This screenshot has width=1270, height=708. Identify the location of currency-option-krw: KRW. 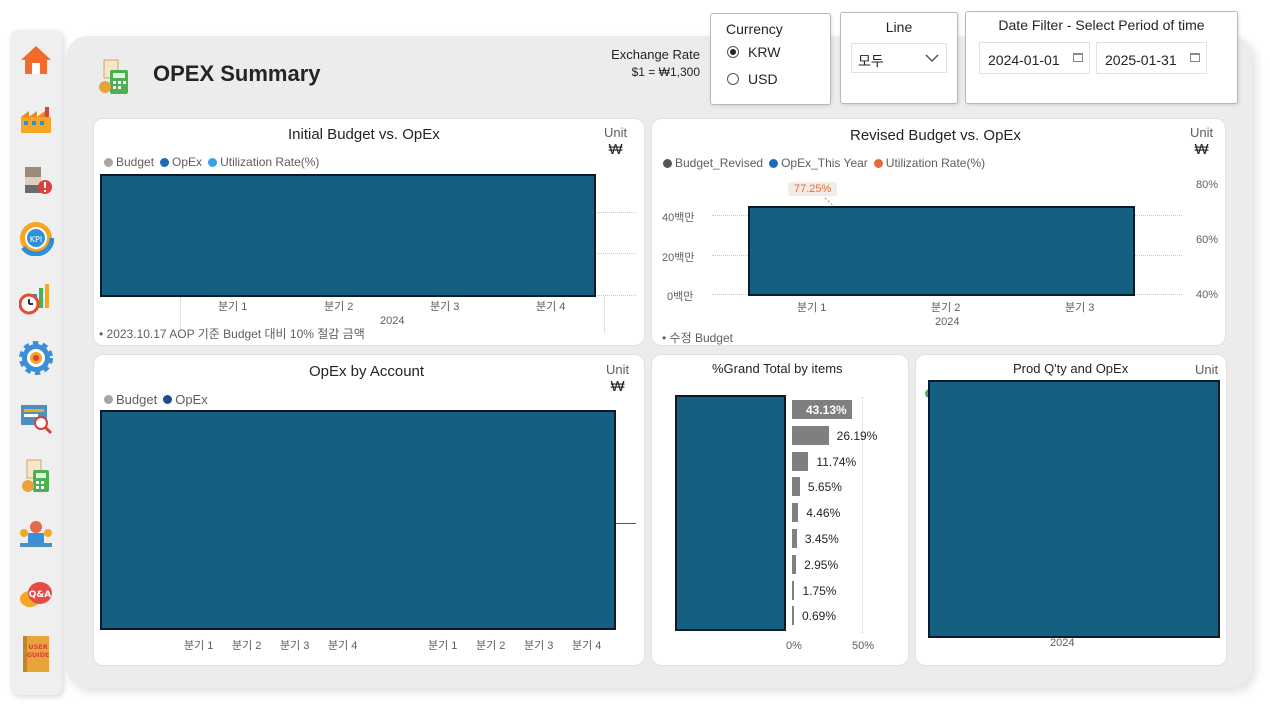
(753, 52).